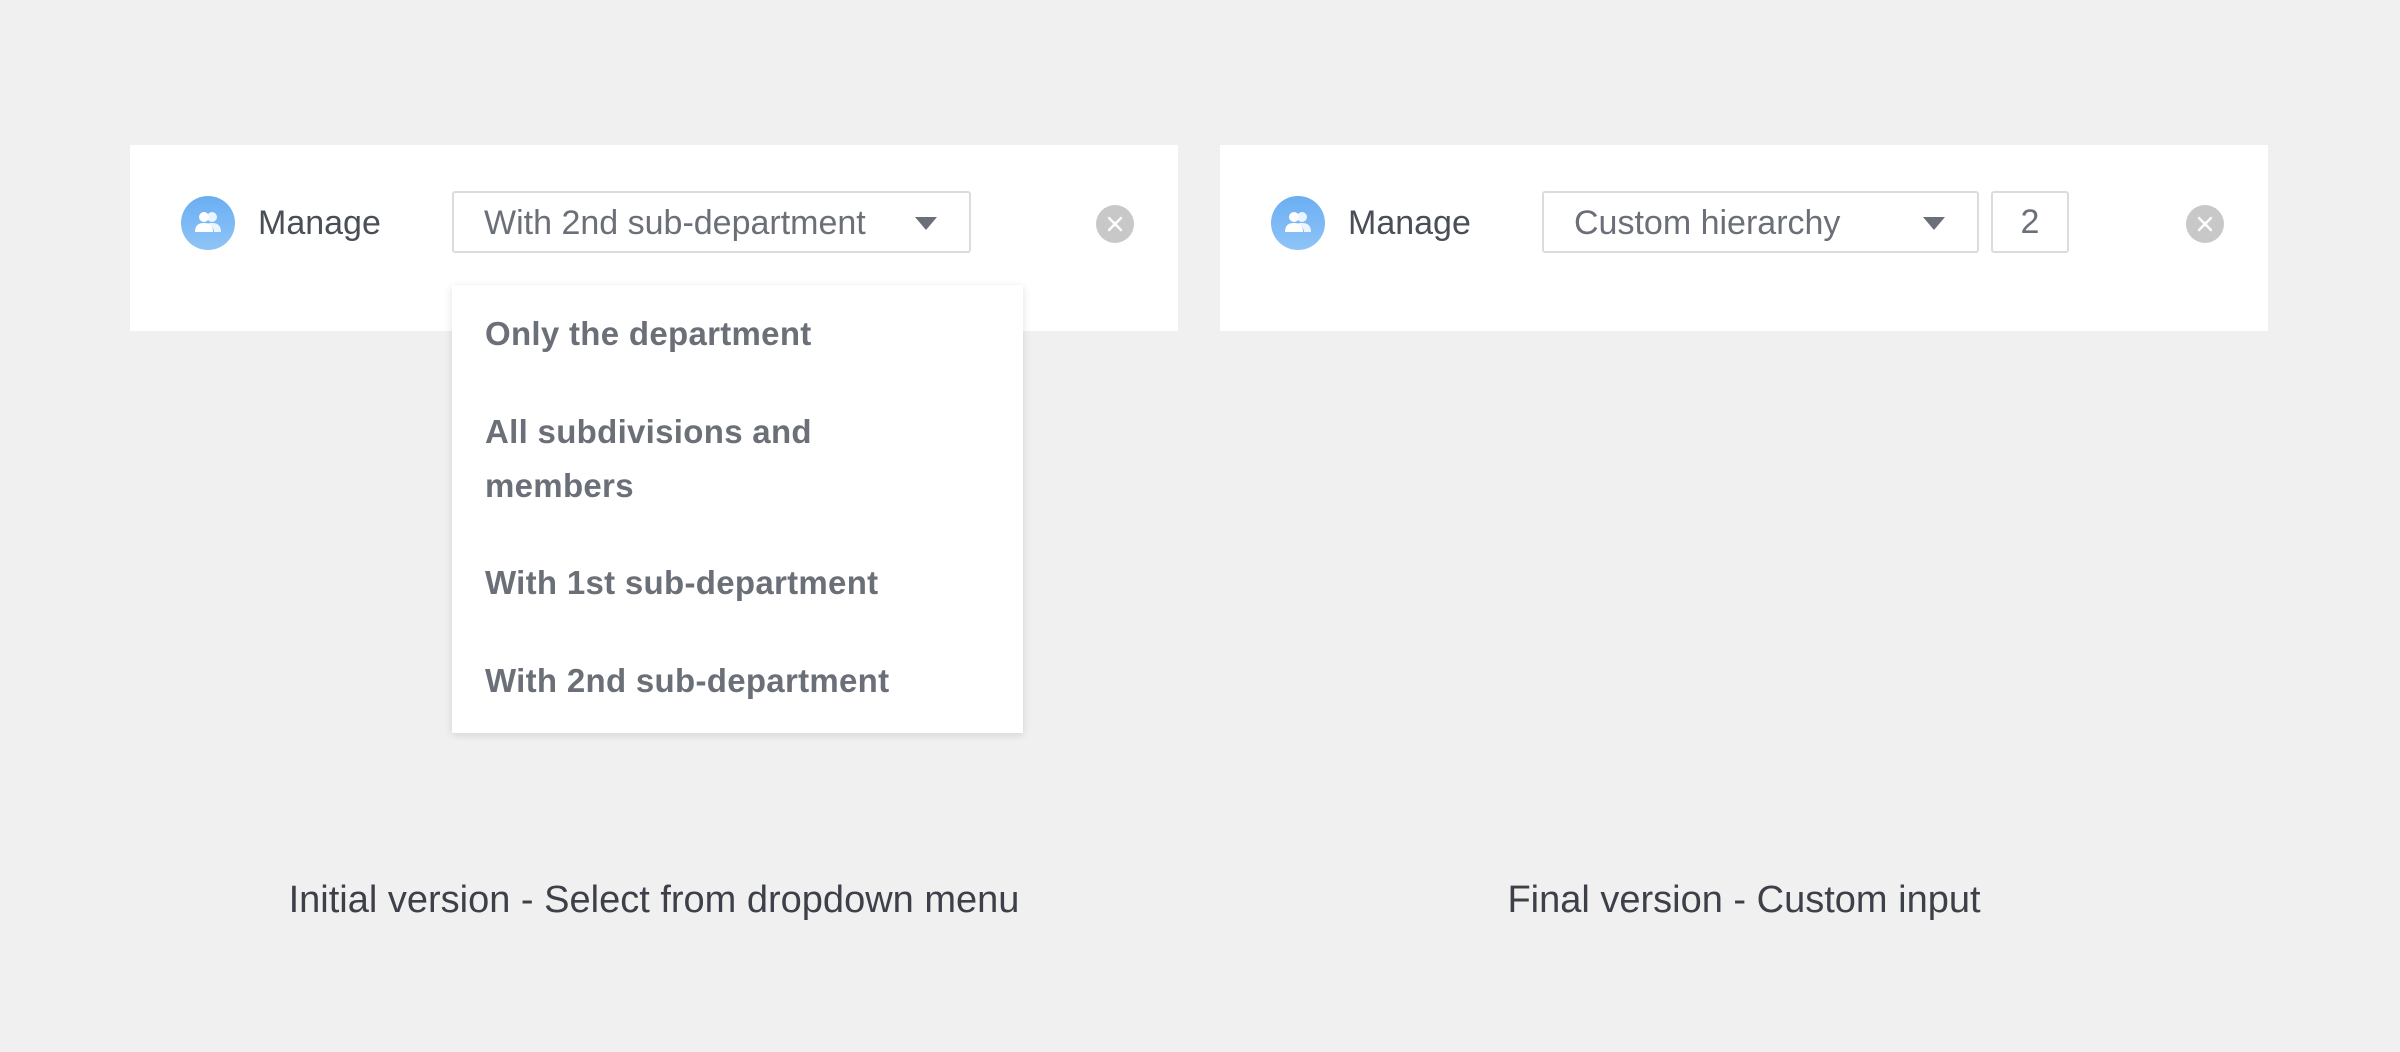 This screenshot has height=1052, width=2400. I want to click on scope-select-value: With 2nd sub-department, so click(675, 223).